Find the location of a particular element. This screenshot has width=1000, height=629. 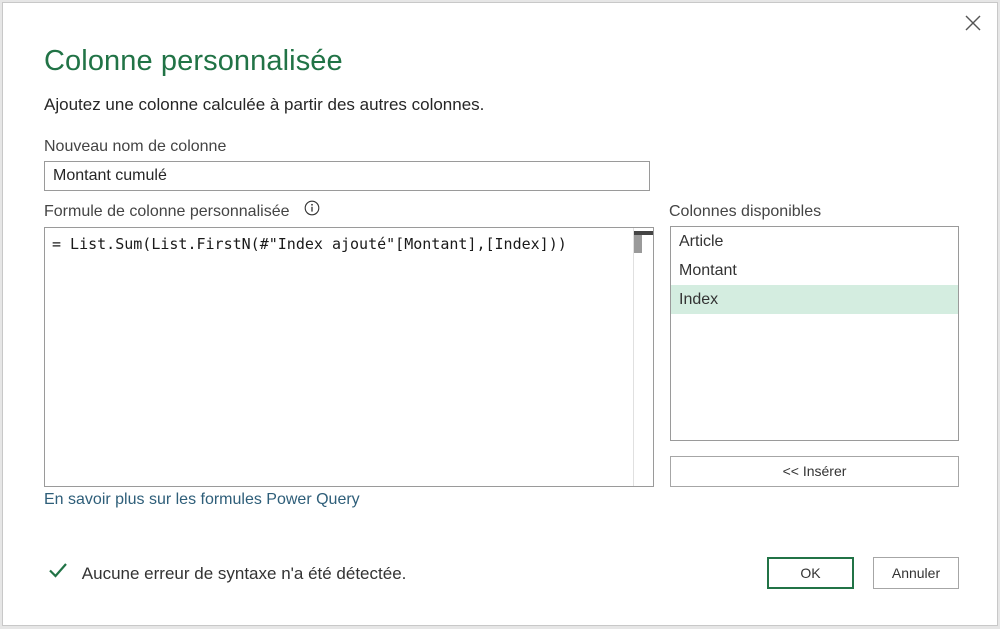

dialog-title: Colonne personnalisée is located at coordinates (193, 61).